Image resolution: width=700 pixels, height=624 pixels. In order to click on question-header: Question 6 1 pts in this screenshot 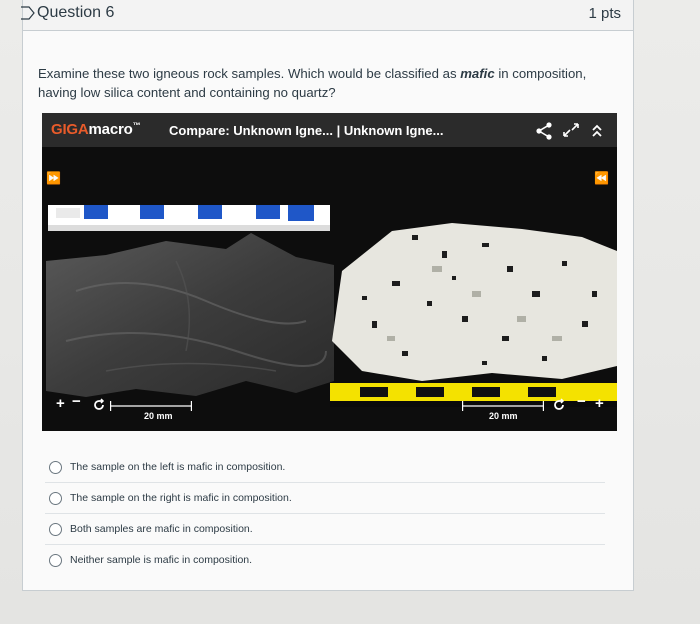, I will do `click(327, 15)`.